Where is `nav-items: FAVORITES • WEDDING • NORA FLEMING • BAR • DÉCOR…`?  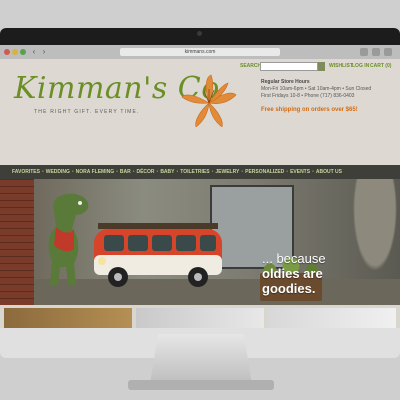
nav-items: FAVORITES • WEDDING • NORA FLEMING • BAR • DÉCOR… is located at coordinates (177, 172).